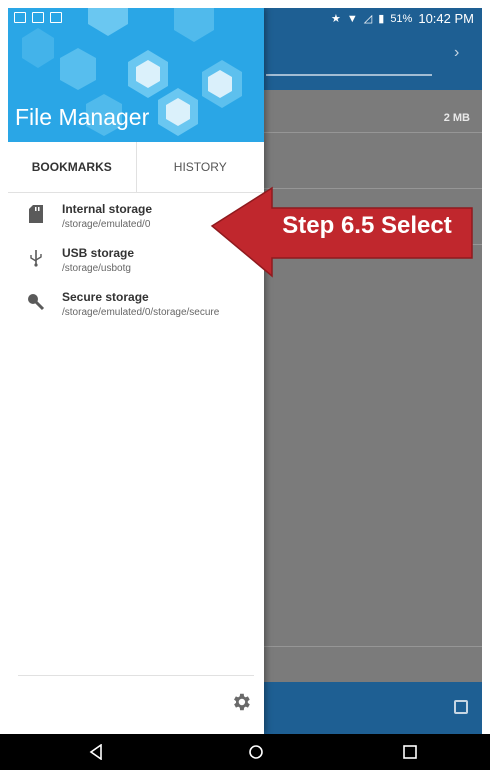 The height and width of the screenshot is (770, 490). Describe the element at coordinates (336, 19) in the screenshot. I see `star-icon: ★` at that location.